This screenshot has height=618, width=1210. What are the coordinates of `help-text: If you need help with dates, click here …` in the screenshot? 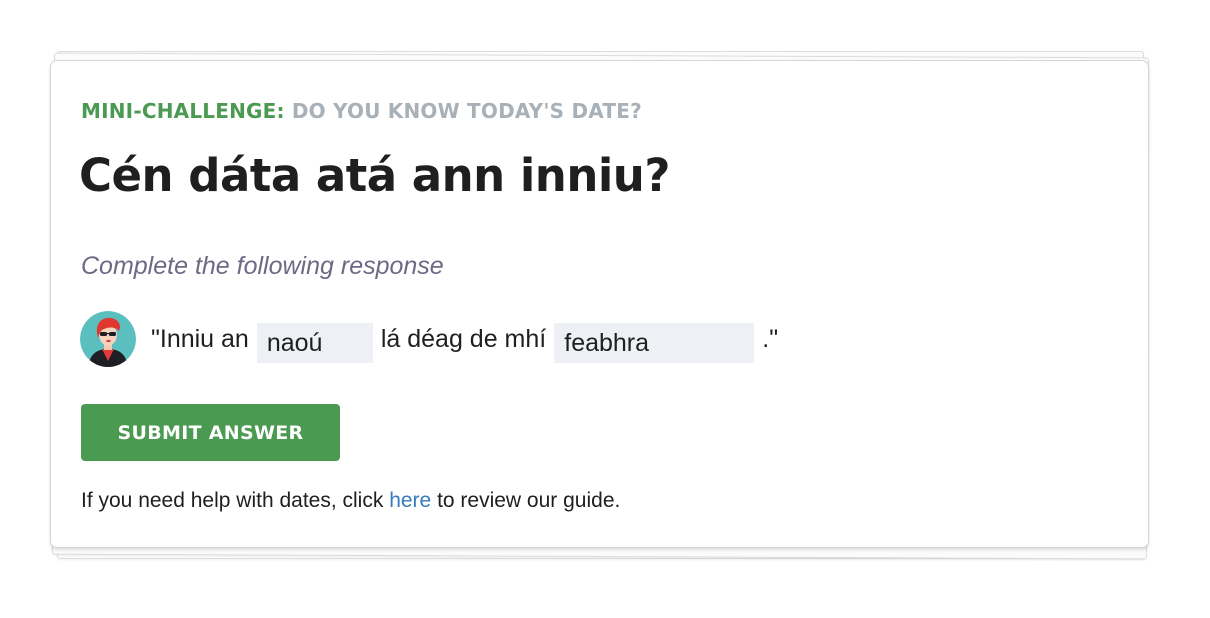 It's located at (350, 501).